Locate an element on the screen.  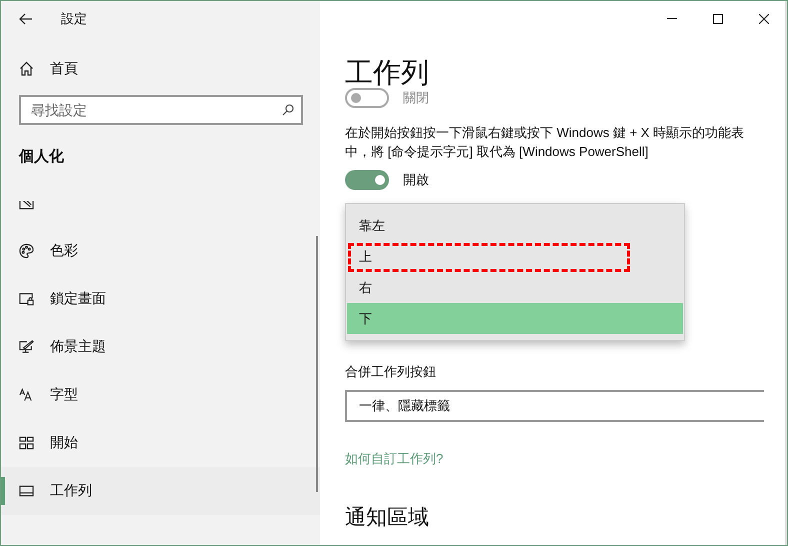
sidebar-item: 色彩 is located at coordinates (160, 250).